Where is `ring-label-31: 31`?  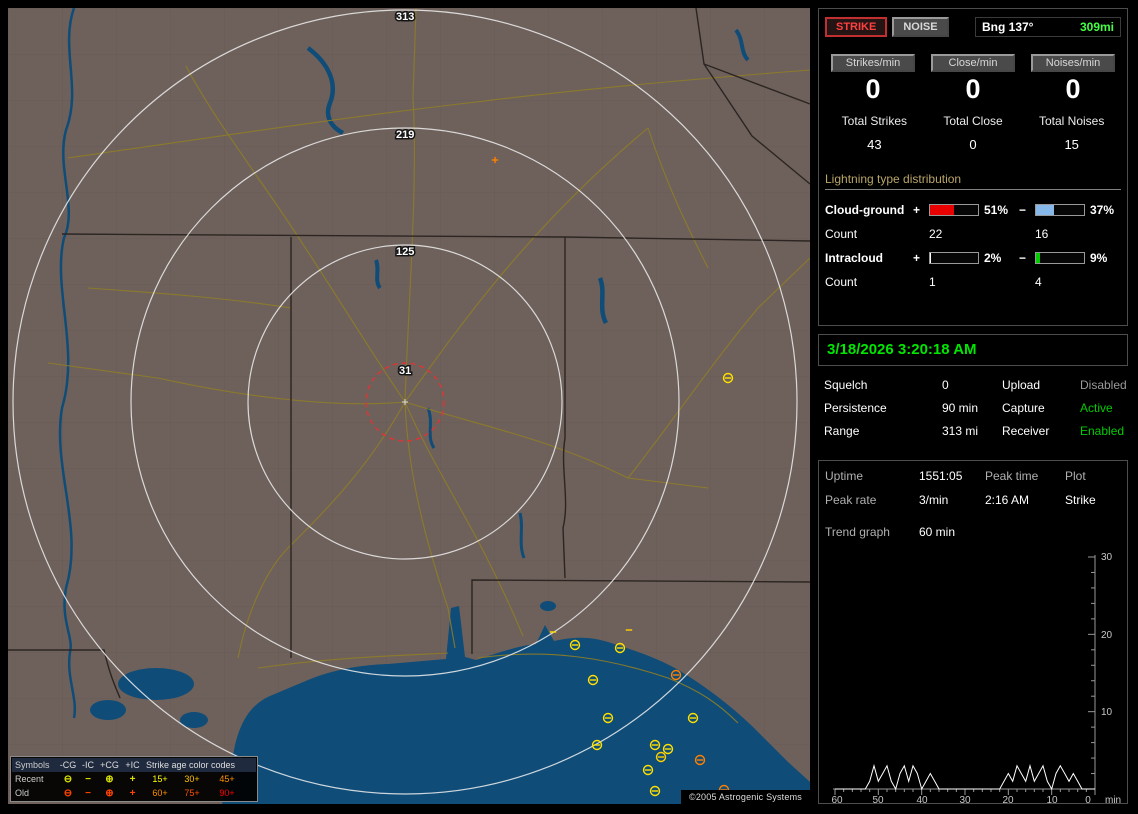 ring-label-31: 31 is located at coordinates (405, 371).